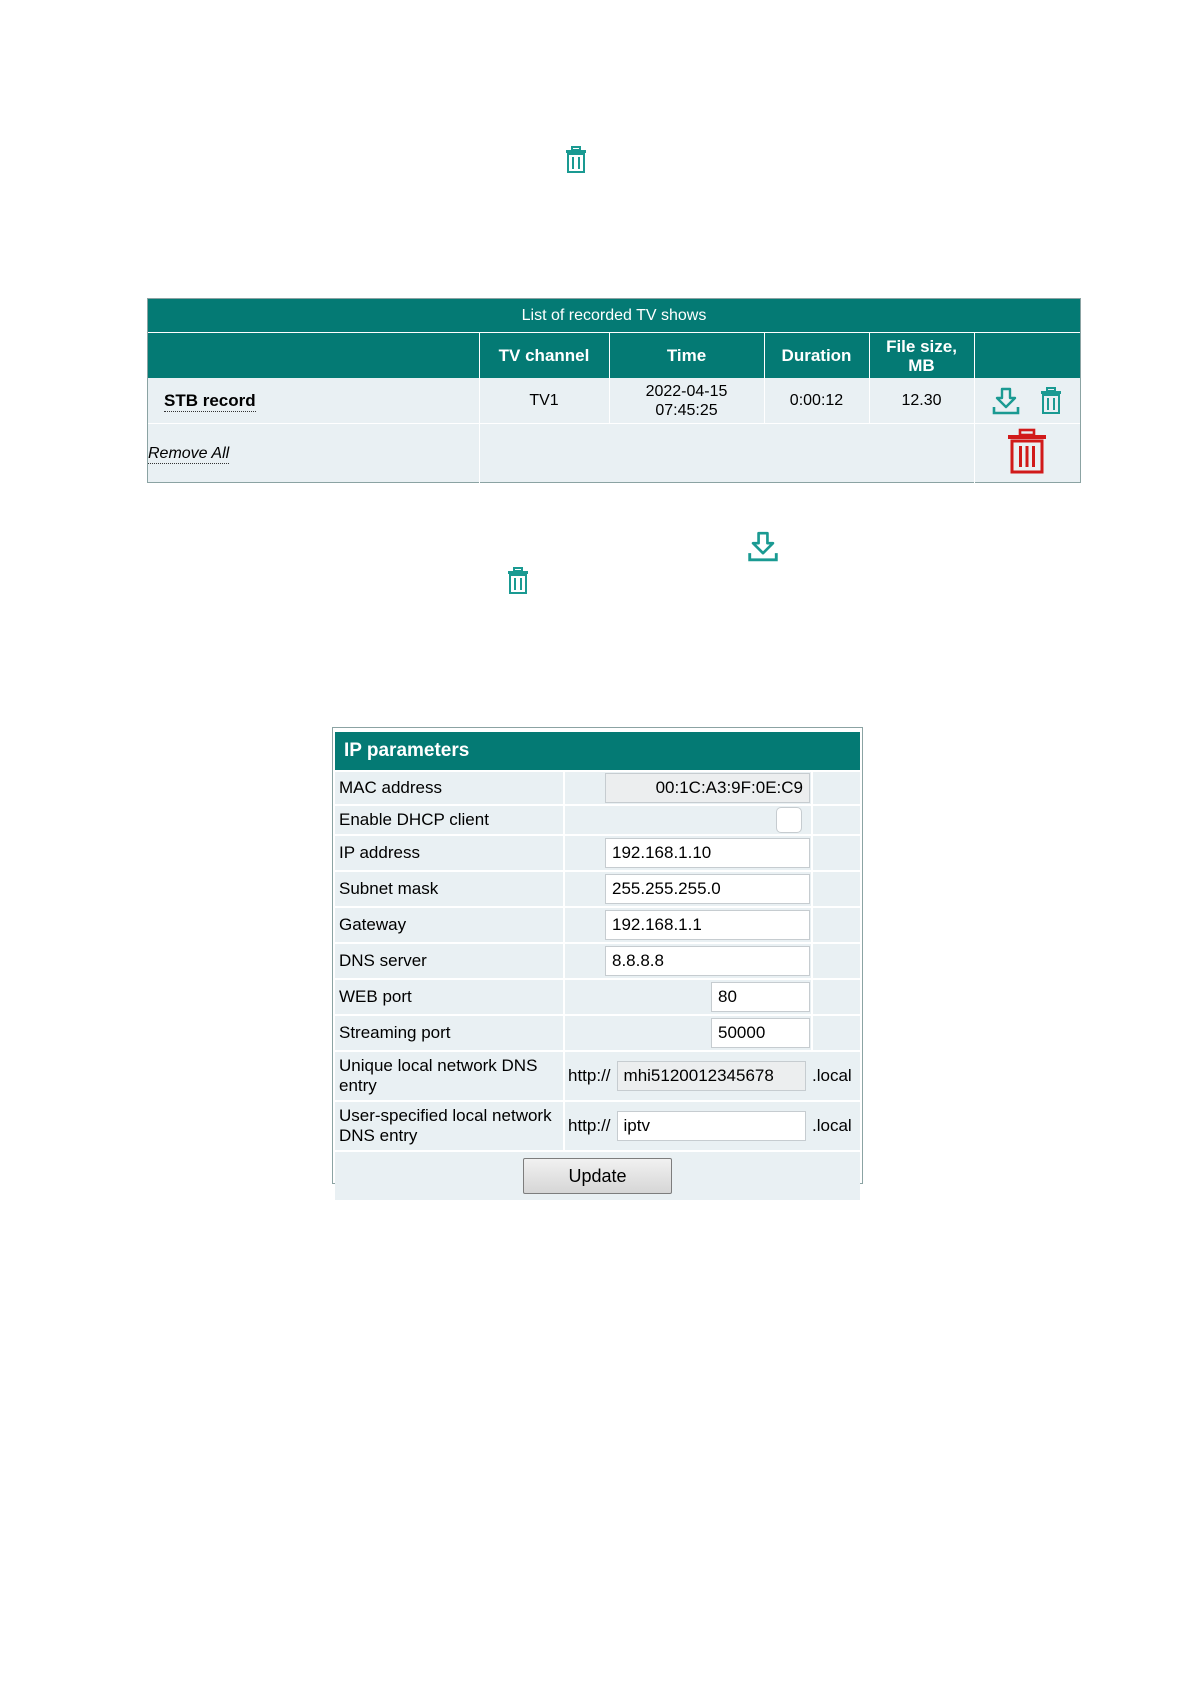  What do you see at coordinates (450, 1076) in the screenshot?
I see `unique-dns-label: Unique local network DNS entry` at bounding box center [450, 1076].